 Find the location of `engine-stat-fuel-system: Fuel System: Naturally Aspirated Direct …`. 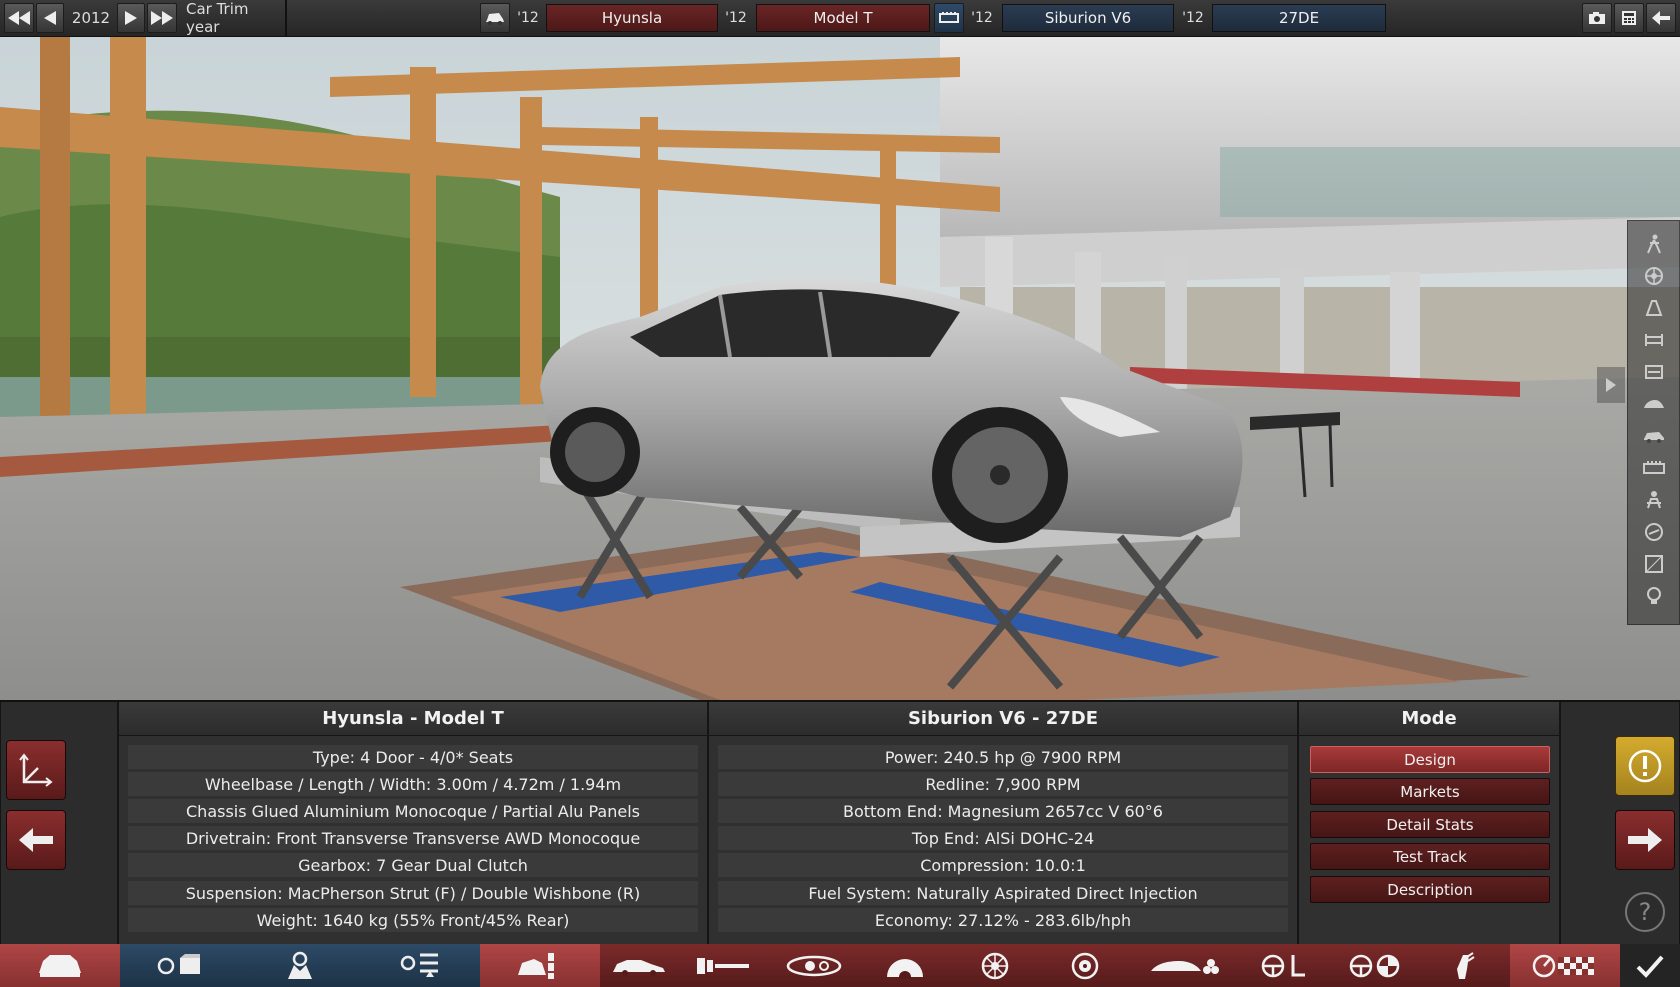

engine-stat-fuel-system: Fuel System: Naturally Aspirated Direct … is located at coordinates (1003, 893).